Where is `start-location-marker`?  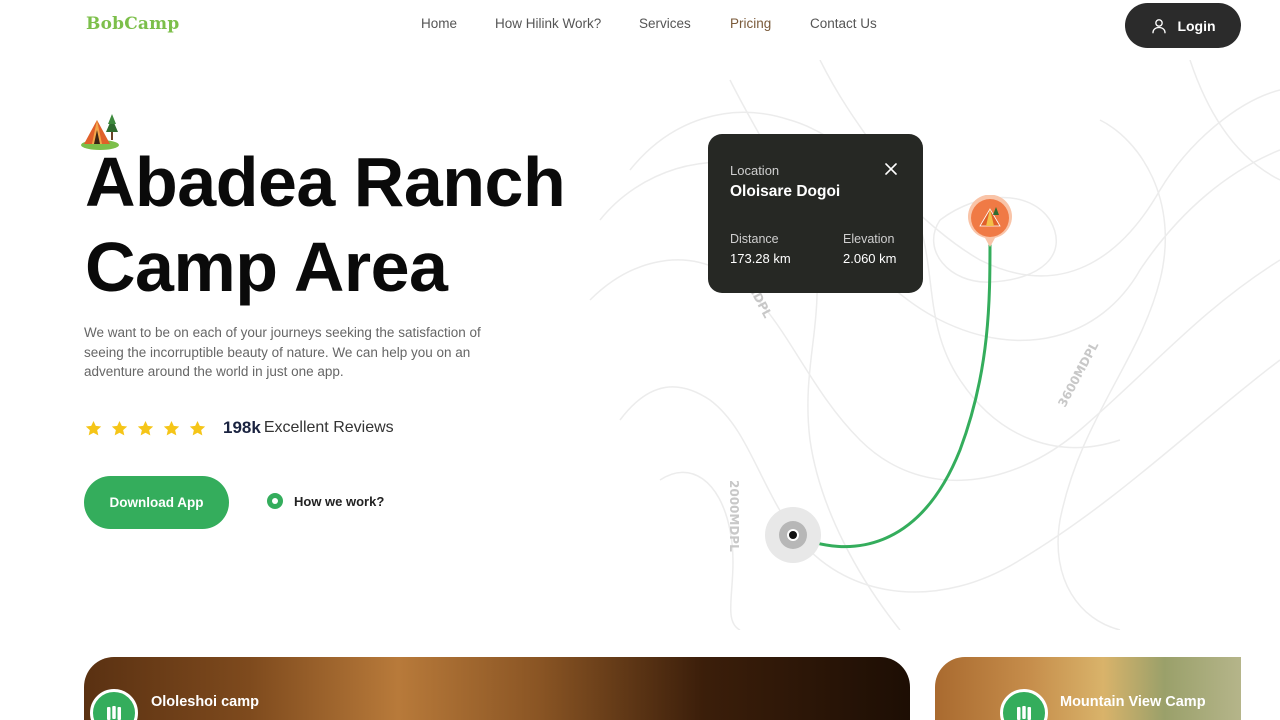 start-location-marker is located at coordinates (793, 535).